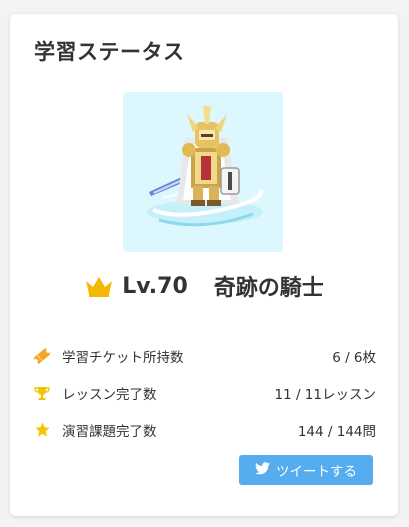 Image resolution: width=409 pixels, height=527 pixels. What do you see at coordinates (316, 472) in the screenshot?
I see `tweet-button-label: ツイートする` at bounding box center [316, 472].